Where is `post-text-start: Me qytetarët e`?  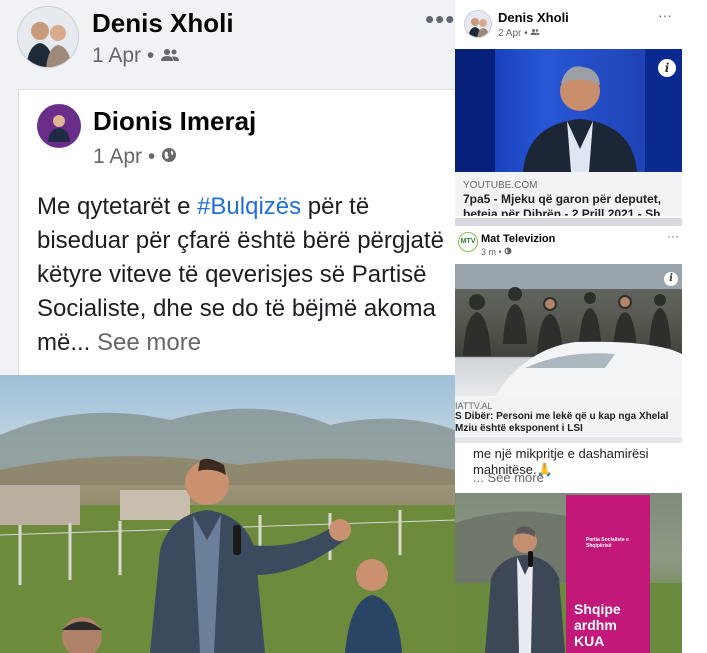
post-text-start: Me qytetarët e is located at coordinates (117, 206).